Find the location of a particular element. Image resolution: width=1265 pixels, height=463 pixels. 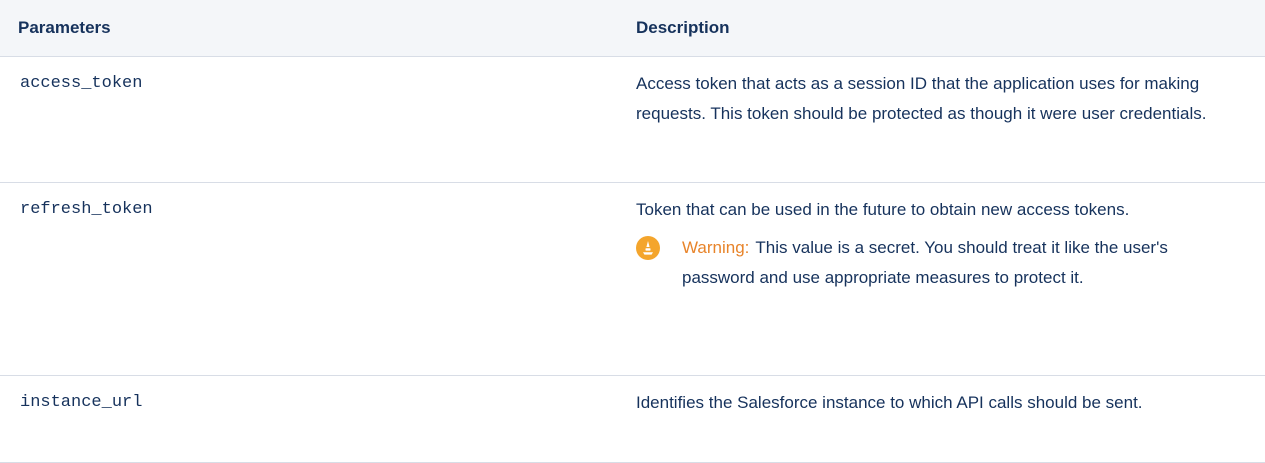

warning-label: Warning: is located at coordinates (716, 247).